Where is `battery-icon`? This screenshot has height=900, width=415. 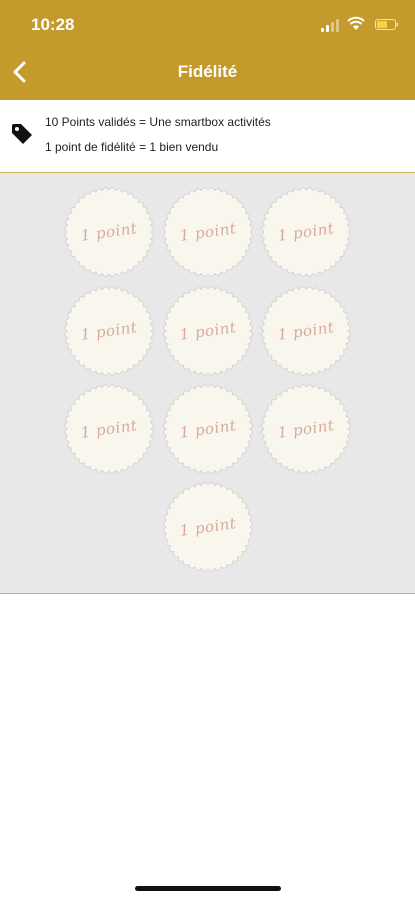 battery-icon is located at coordinates (387, 24).